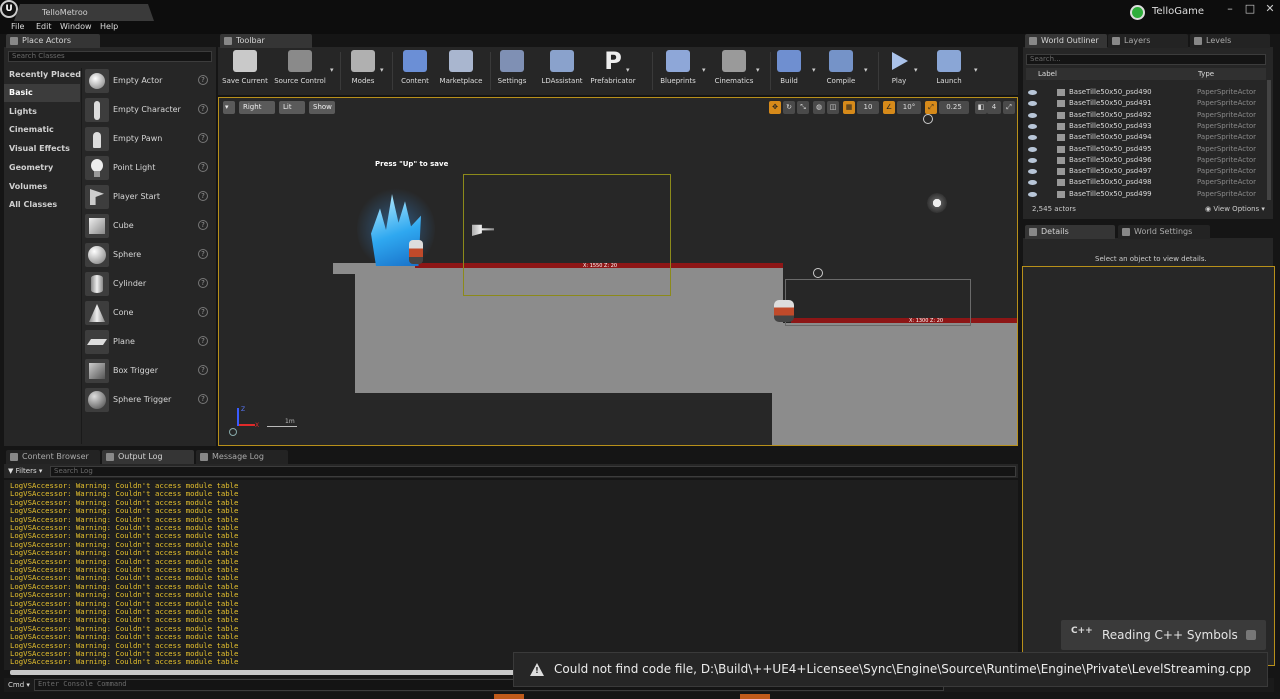 This screenshot has width=1280, height=699. What do you see at coordinates (1066, 41) in the screenshot?
I see `tab-world-outliner: World Outliner` at bounding box center [1066, 41].